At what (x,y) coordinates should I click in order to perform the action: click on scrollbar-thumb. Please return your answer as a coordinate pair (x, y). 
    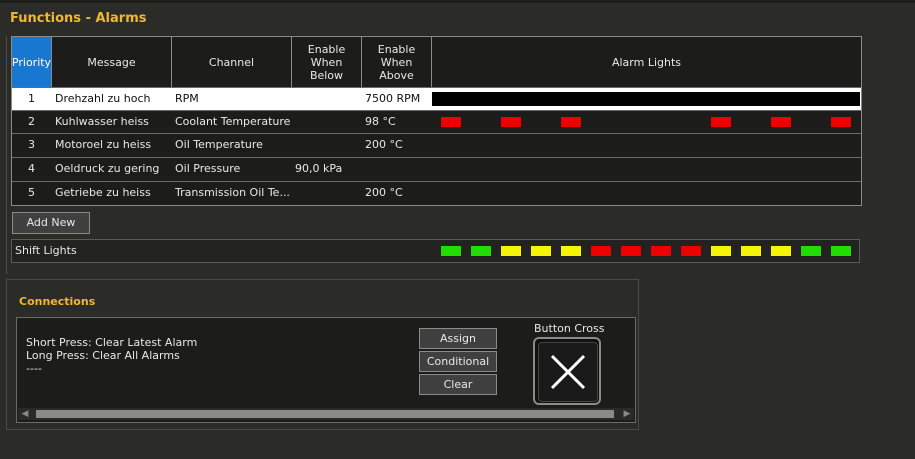
    Looking at the image, I should click on (325, 414).